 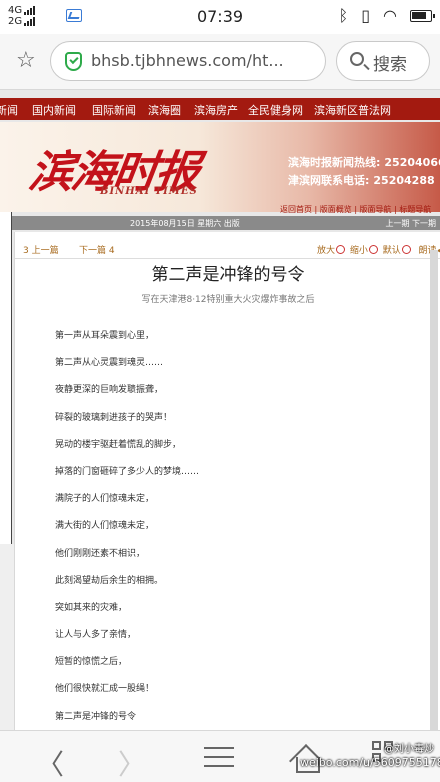 I want to click on zoom-in-icon, so click(x=341, y=249).